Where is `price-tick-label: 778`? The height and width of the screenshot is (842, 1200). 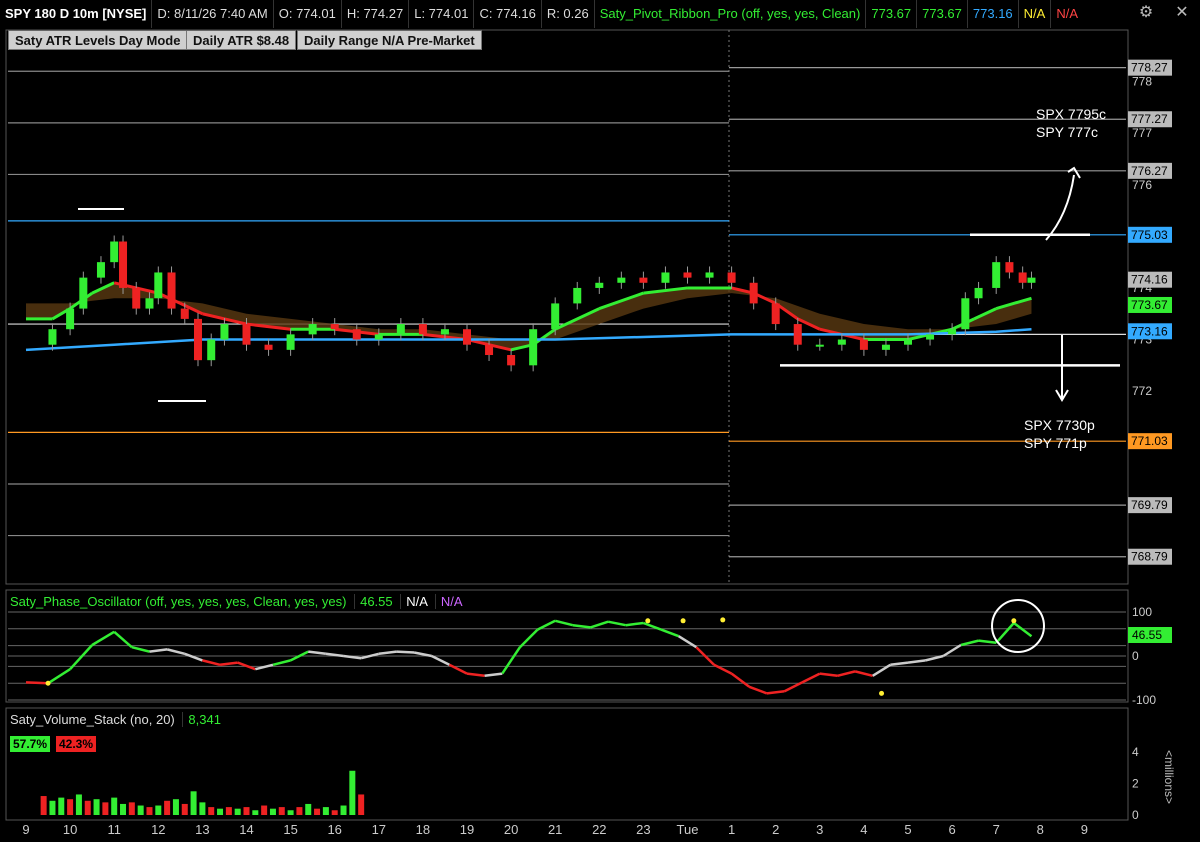 price-tick-label: 778 is located at coordinates (1142, 82).